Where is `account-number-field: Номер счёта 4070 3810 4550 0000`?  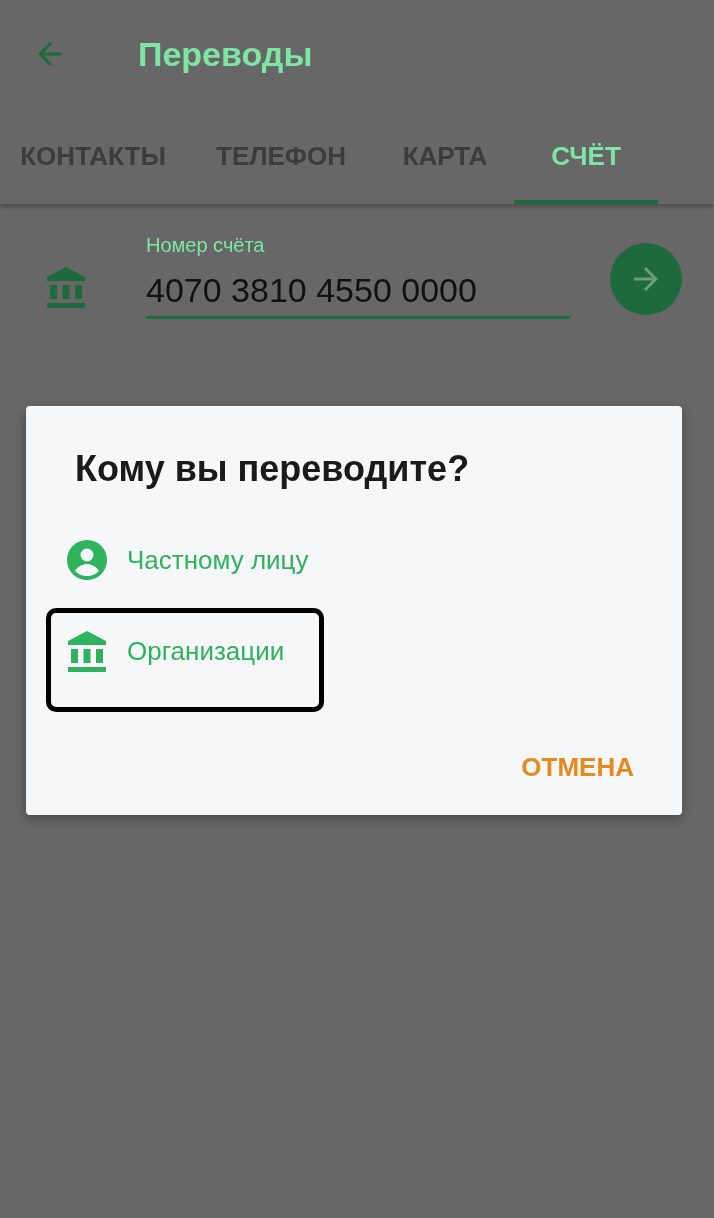
account-number-field: Номер счёта 4070 3810 4550 0000 is located at coordinates (358, 276).